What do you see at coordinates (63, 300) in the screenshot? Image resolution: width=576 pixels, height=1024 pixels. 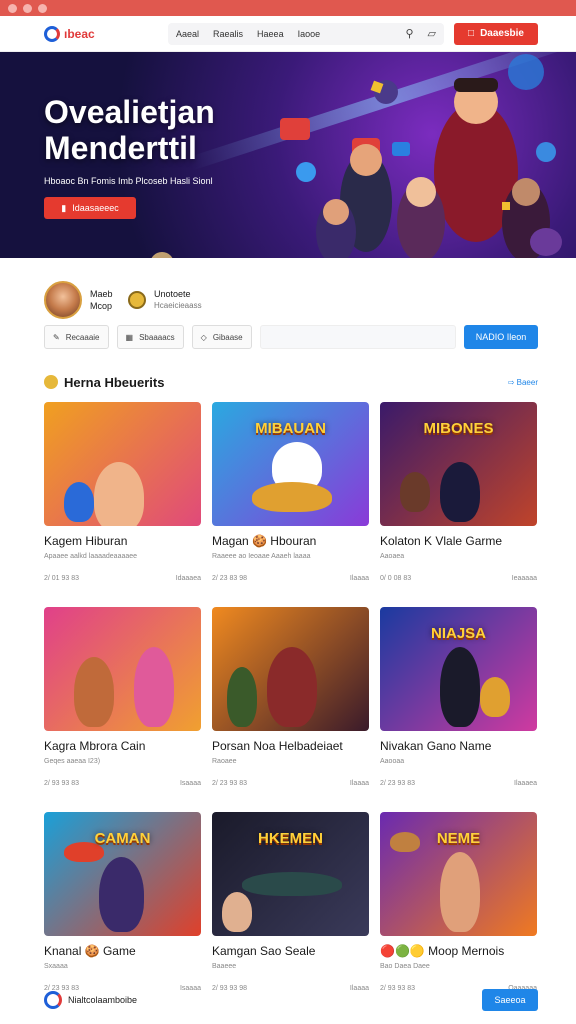 I see `avatar` at bounding box center [63, 300].